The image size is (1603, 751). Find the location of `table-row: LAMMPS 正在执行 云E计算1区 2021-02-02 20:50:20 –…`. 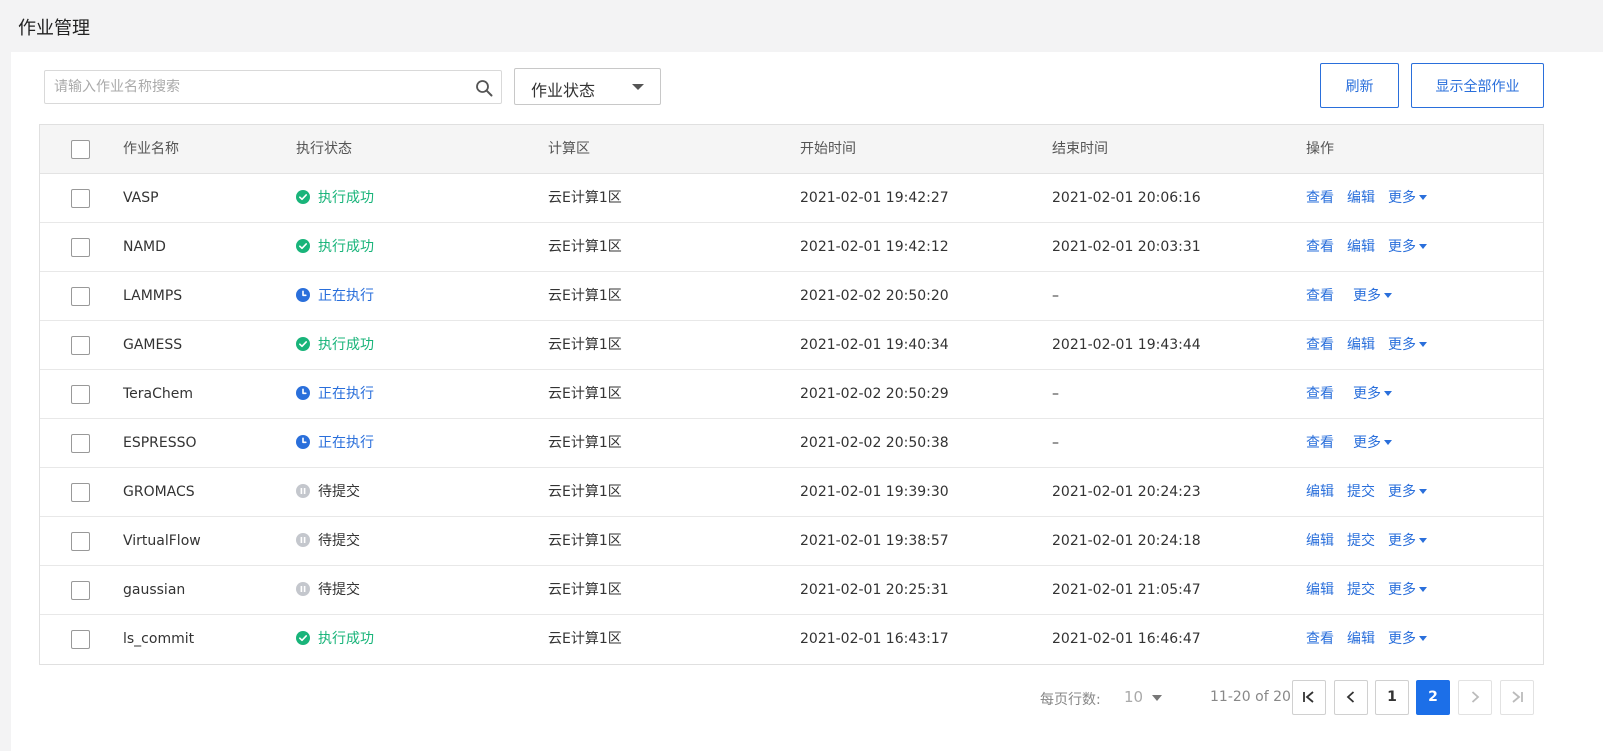

table-row: LAMMPS 正在执行 云E计算1区 2021-02-02 20:50:20 –… is located at coordinates (791, 296).